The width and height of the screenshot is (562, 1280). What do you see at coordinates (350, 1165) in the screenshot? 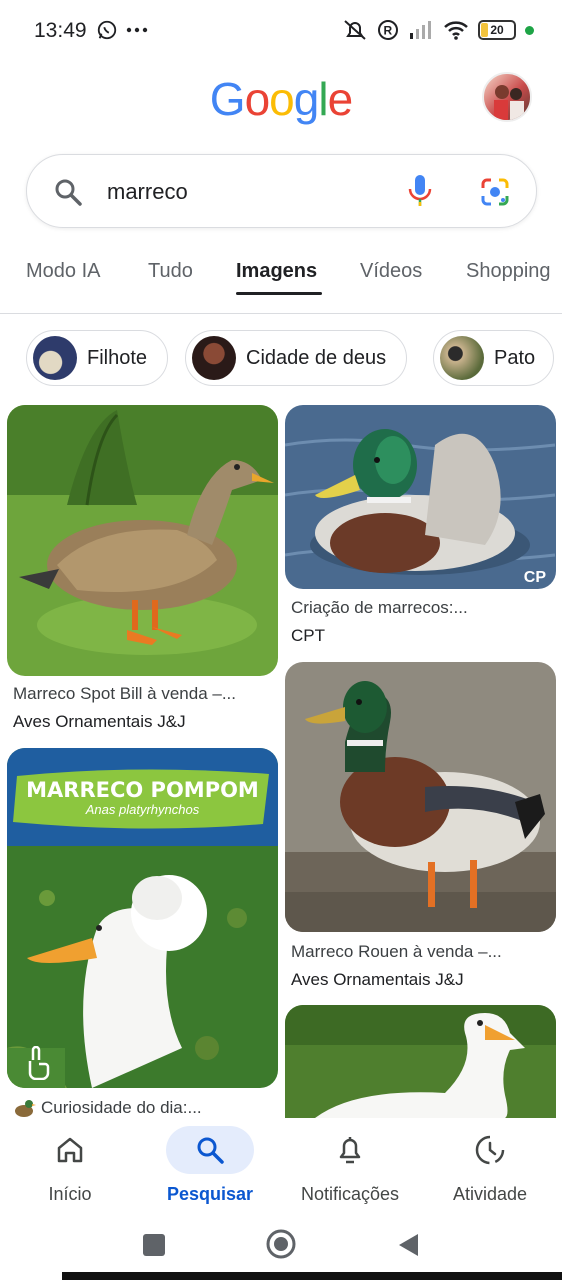
I see `nav-notificacoes: Notificações` at bounding box center [350, 1165].